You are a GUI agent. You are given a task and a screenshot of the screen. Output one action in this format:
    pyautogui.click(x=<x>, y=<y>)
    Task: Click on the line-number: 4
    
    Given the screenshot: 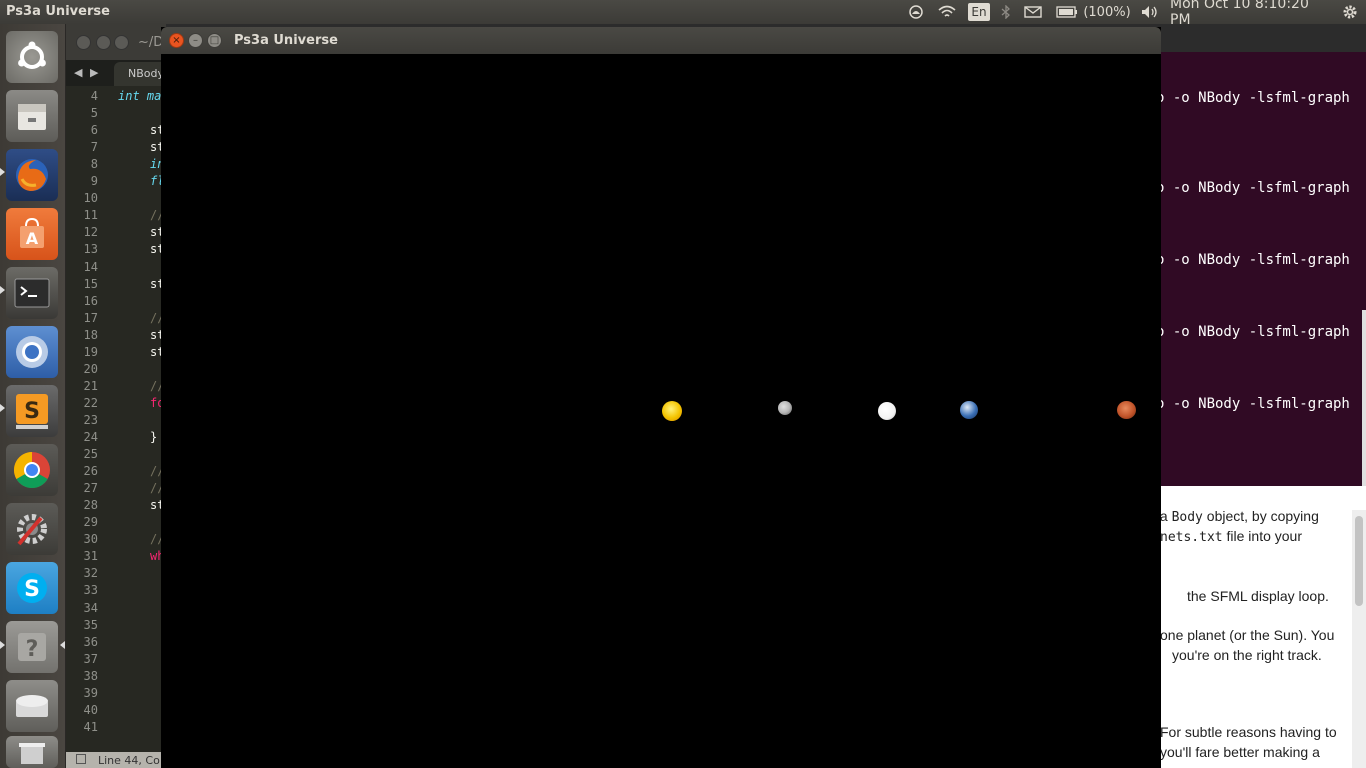 What is the action you would take?
    pyautogui.click(x=94, y=96)
    